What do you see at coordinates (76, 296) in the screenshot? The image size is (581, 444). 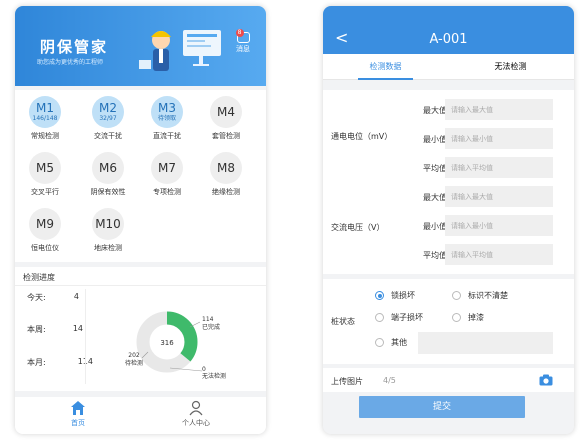 I see `stat-value: 4` at bounding box center [76, 296].